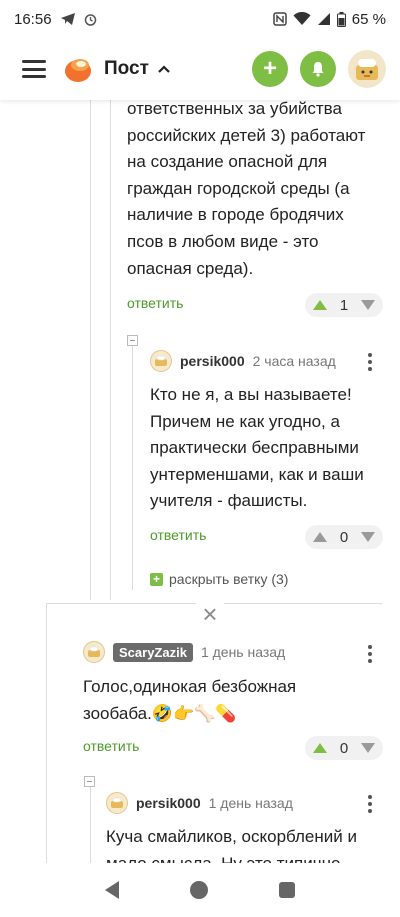  I want to click on comment-header: persik000 1 день назад, so click(199, 803).